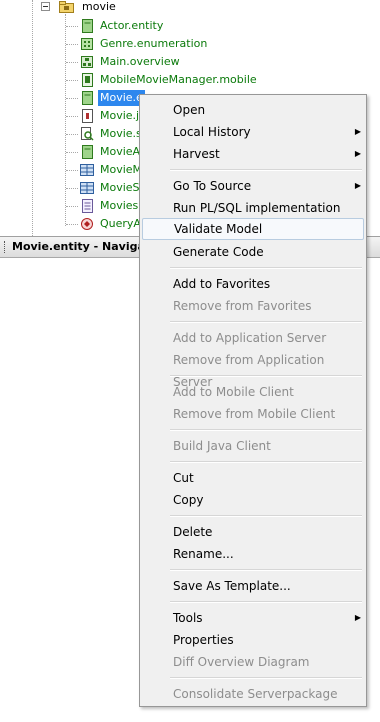  I want to click on tree-item-movie-search: Movie.s, so click(111, 134).